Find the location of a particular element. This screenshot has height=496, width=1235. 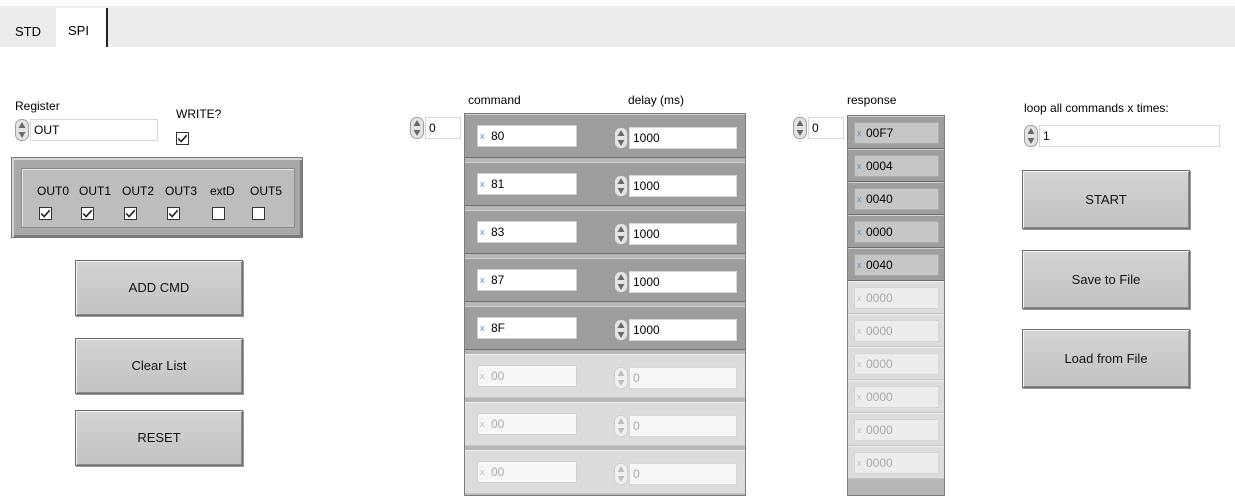

loop-spinner-icon is located at coordinates (1031, 136).